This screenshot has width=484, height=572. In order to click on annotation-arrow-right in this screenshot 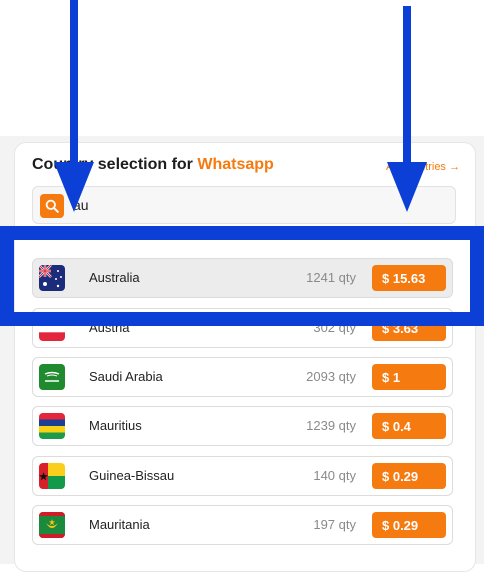, I will do `click(407, 109)`.